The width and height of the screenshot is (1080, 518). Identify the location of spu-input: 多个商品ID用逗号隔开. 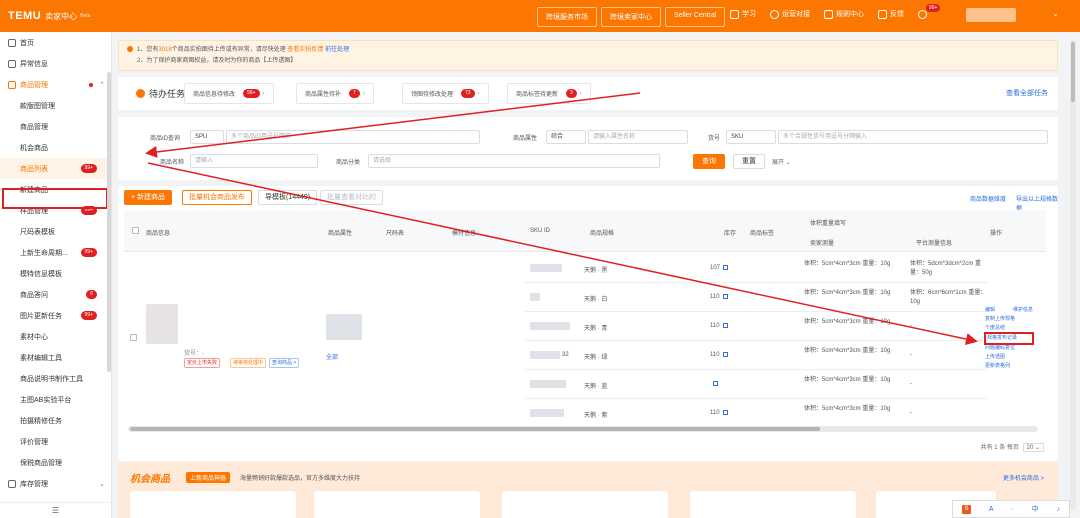
(353, 137).